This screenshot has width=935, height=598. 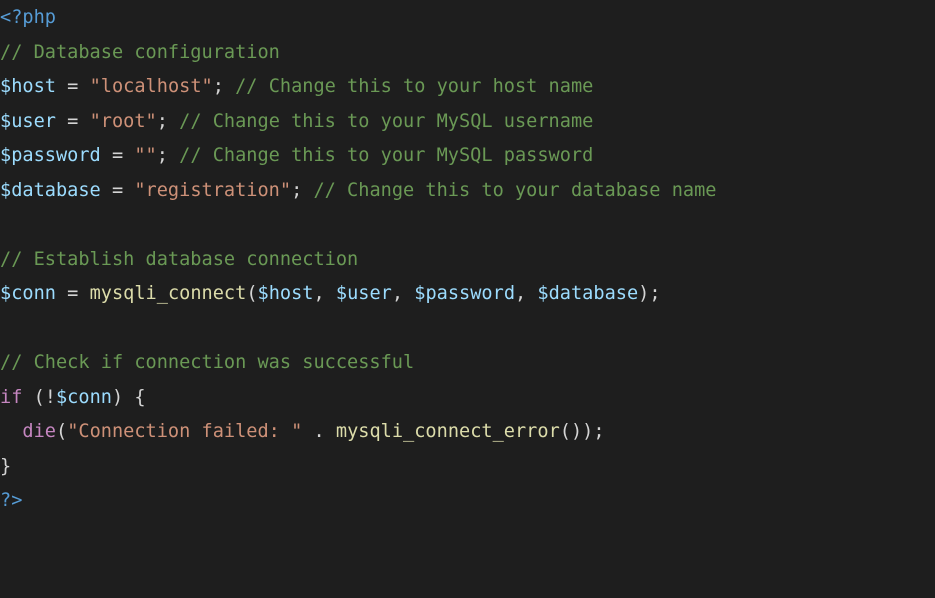 I want to click on code-line: ?>, so click(x=467, y=501).